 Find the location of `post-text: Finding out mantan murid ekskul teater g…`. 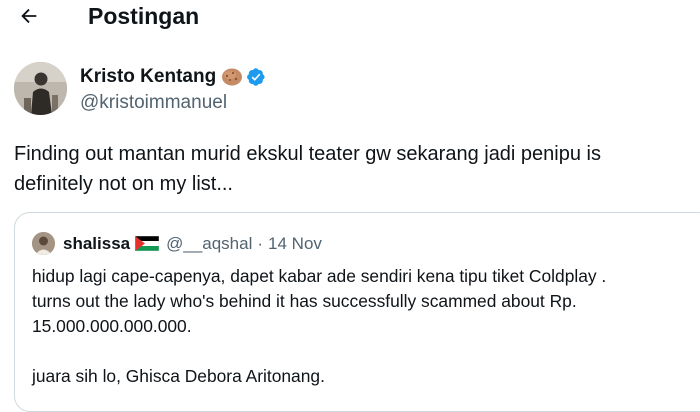

post-text: Finding out mantan murid ekskul teater g… is located at coordinates (349, 169).